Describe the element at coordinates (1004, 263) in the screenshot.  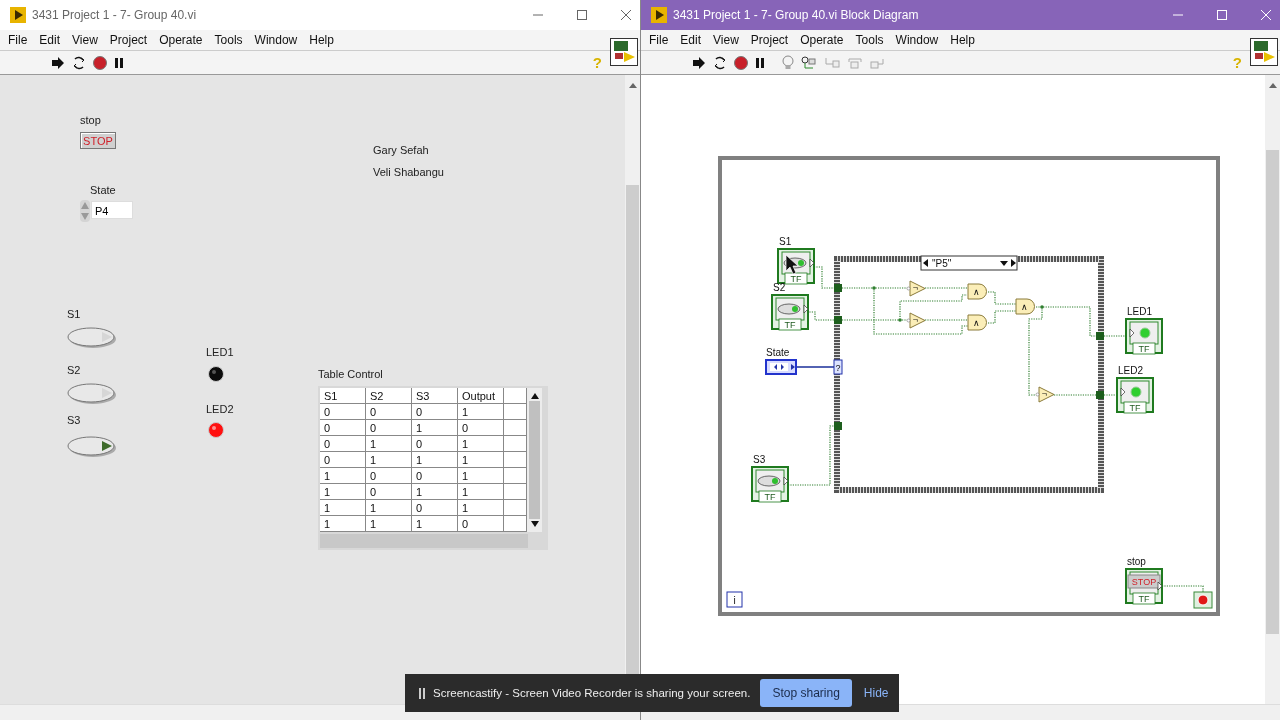
I see `dropdown-caret-icon` at that location.